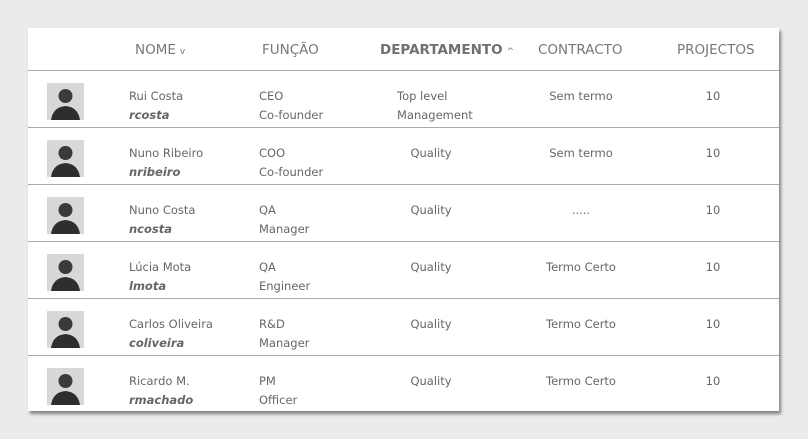 This screenshot has height=439, width=808. Describe the element at coordinates (284, 277) in the screenshot. I see `role-cell: QA Engineer` at that location.